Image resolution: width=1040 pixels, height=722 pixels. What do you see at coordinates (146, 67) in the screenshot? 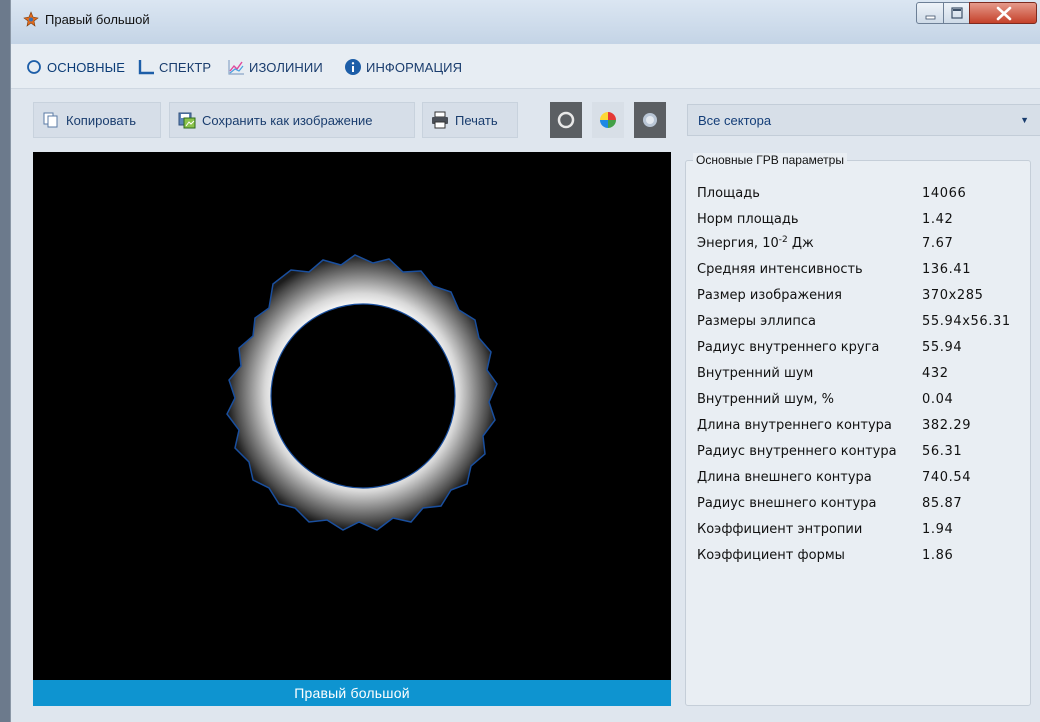
I see `chart-axis-icon` at bounding box center [146, 67].